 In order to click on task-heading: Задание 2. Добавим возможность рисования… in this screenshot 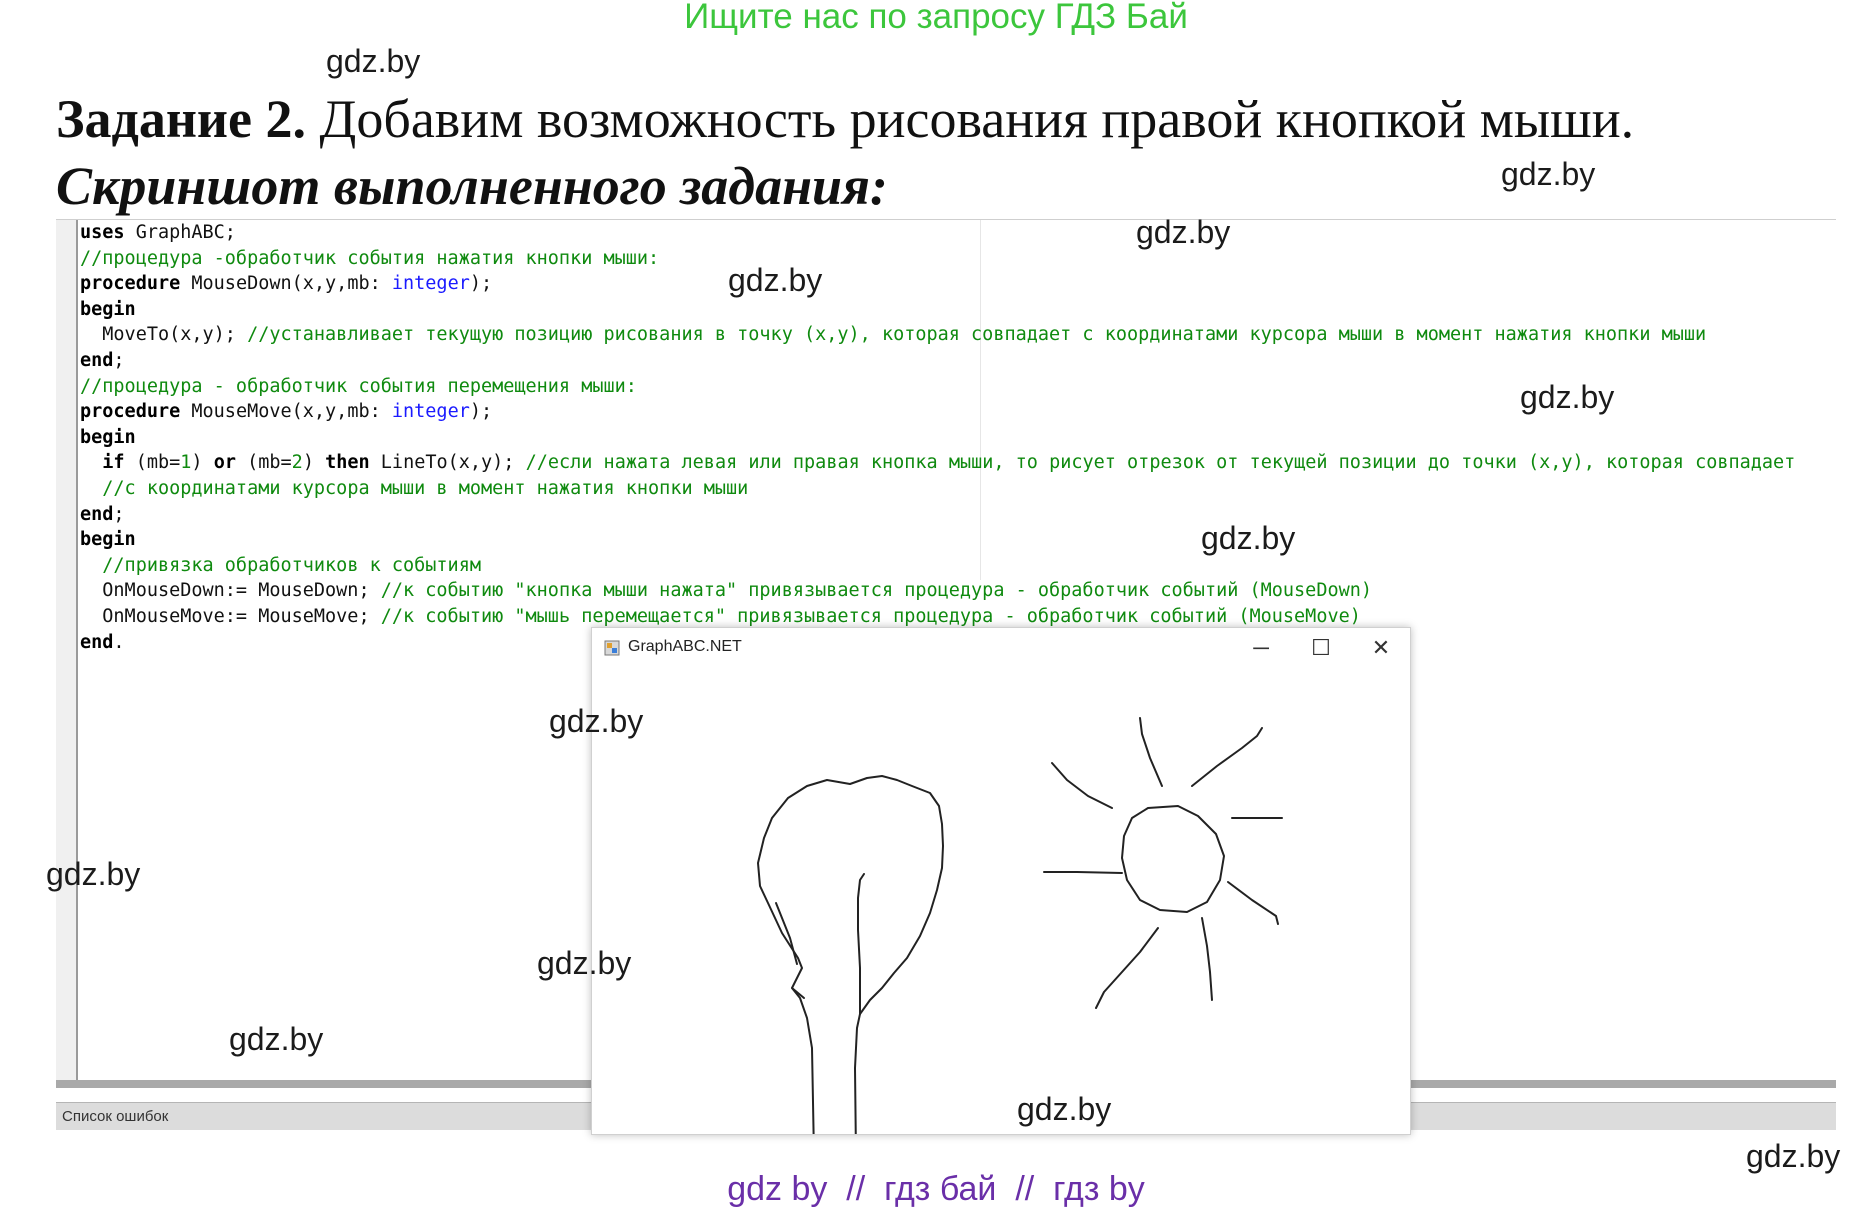, I will do `click(845, 119)`.